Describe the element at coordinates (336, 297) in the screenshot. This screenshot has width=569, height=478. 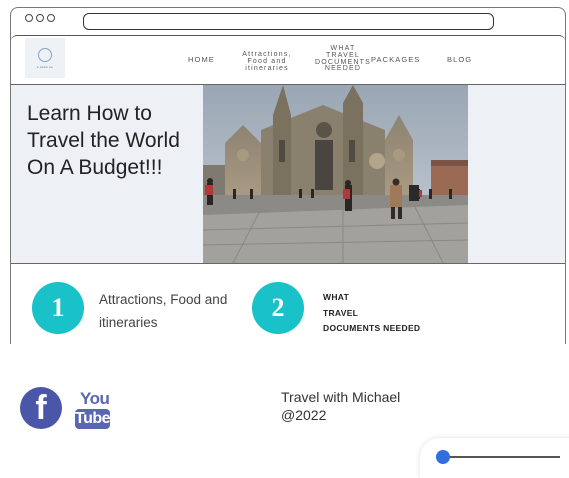
I see `feature-2-line: WHAT` at that location.